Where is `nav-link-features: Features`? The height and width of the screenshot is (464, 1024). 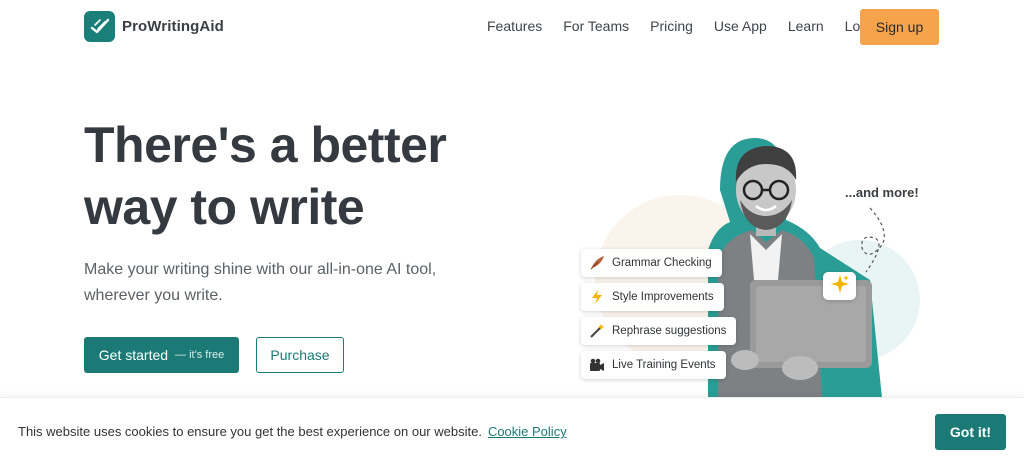
nav-link-features: Features is located at coordinates (514, 26).